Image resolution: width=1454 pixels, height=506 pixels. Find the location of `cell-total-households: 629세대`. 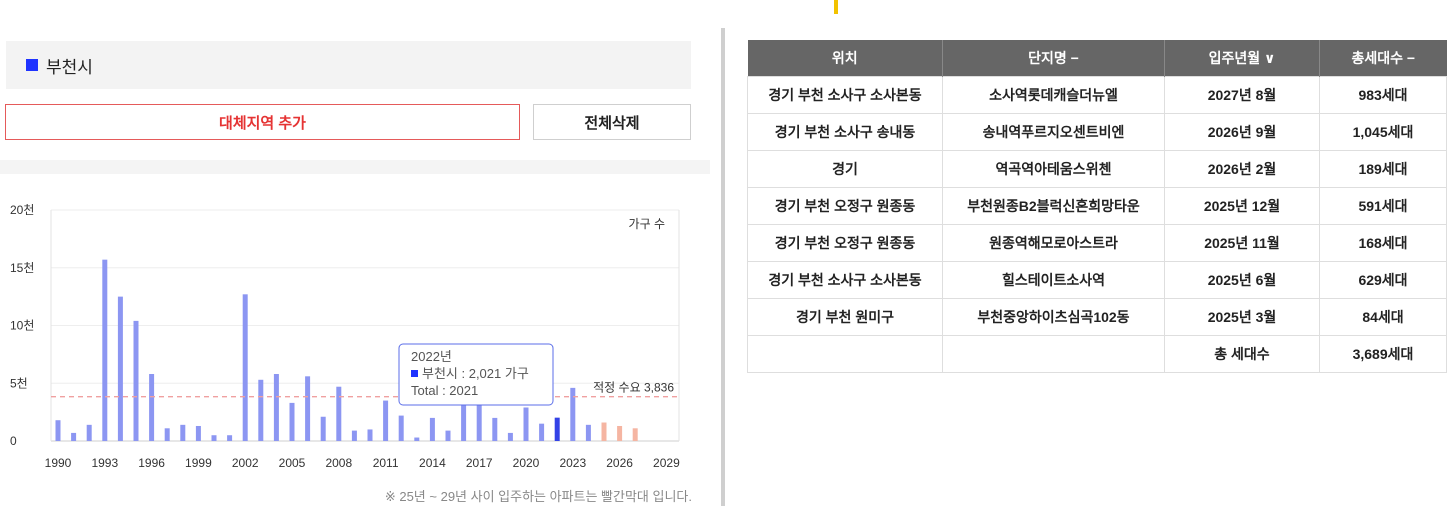

cell-total-households: 629세대 is located at coordinates (1383, 280).